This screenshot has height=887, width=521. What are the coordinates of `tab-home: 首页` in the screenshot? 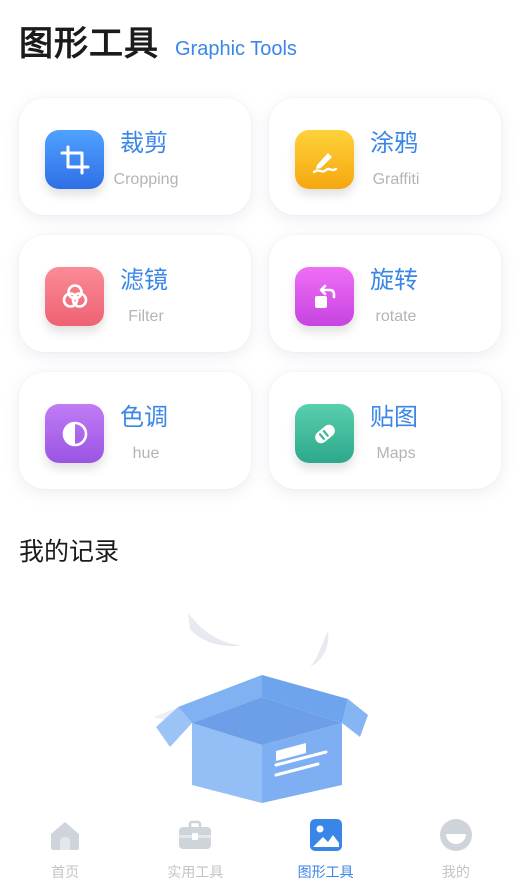 It's located at (65, 847).